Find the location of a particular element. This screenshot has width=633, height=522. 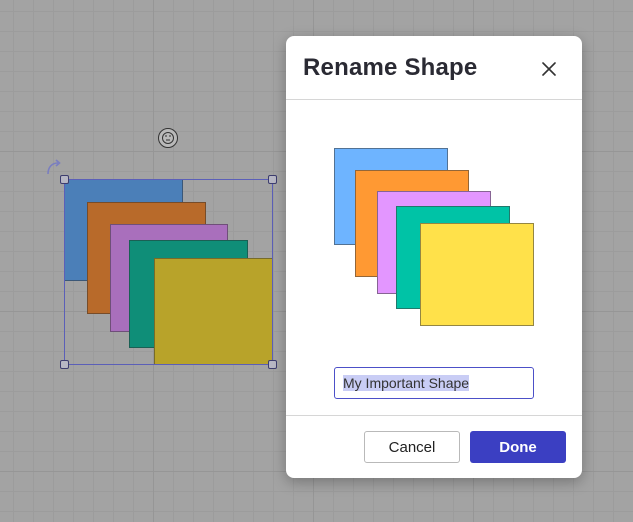

resize-handle-top-right is located at coordinates (272, 179).